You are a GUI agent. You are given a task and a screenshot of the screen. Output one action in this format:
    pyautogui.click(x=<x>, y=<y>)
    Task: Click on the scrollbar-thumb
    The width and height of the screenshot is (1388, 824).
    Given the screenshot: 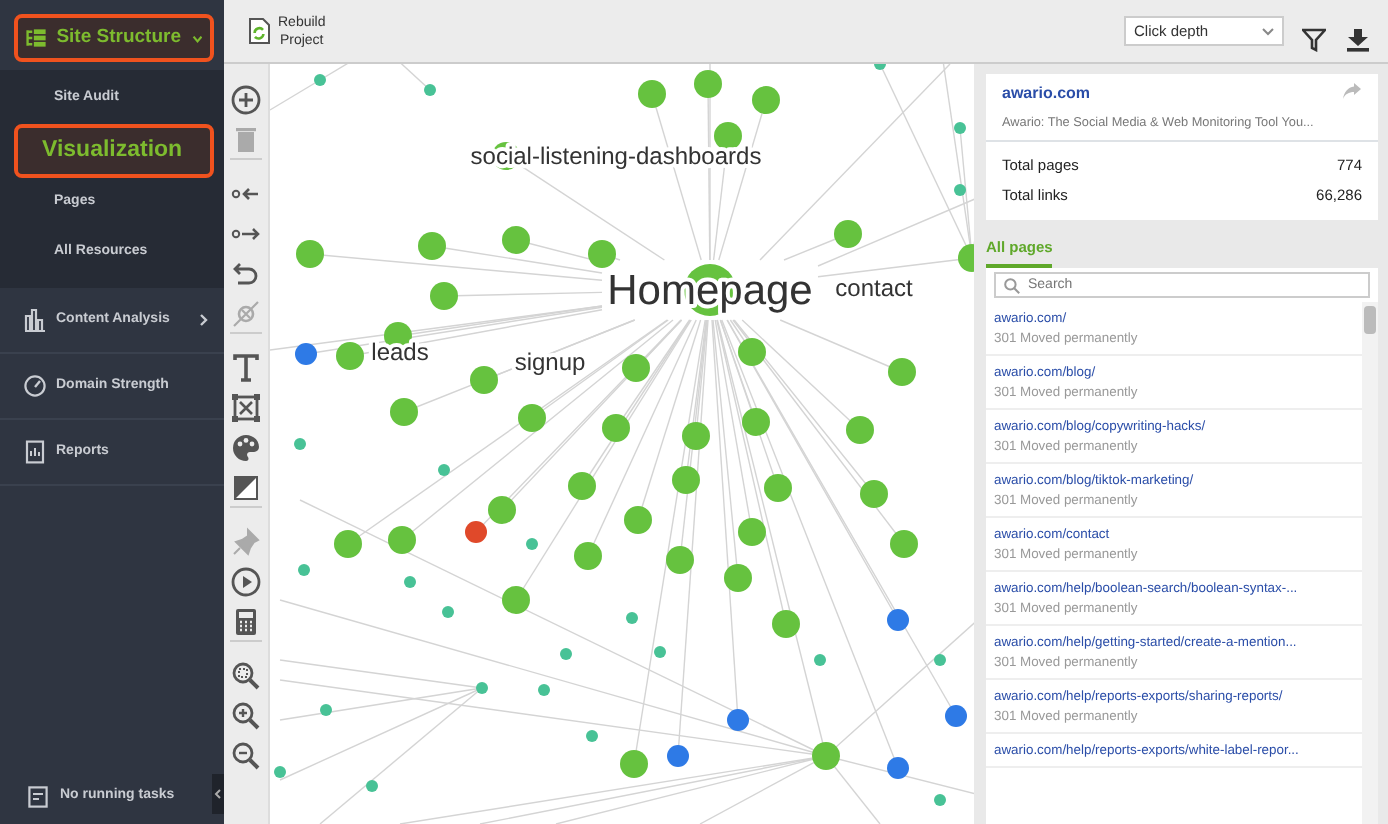 What is the action you would take?
    pyautogui.click(x=1370, y=319)
    